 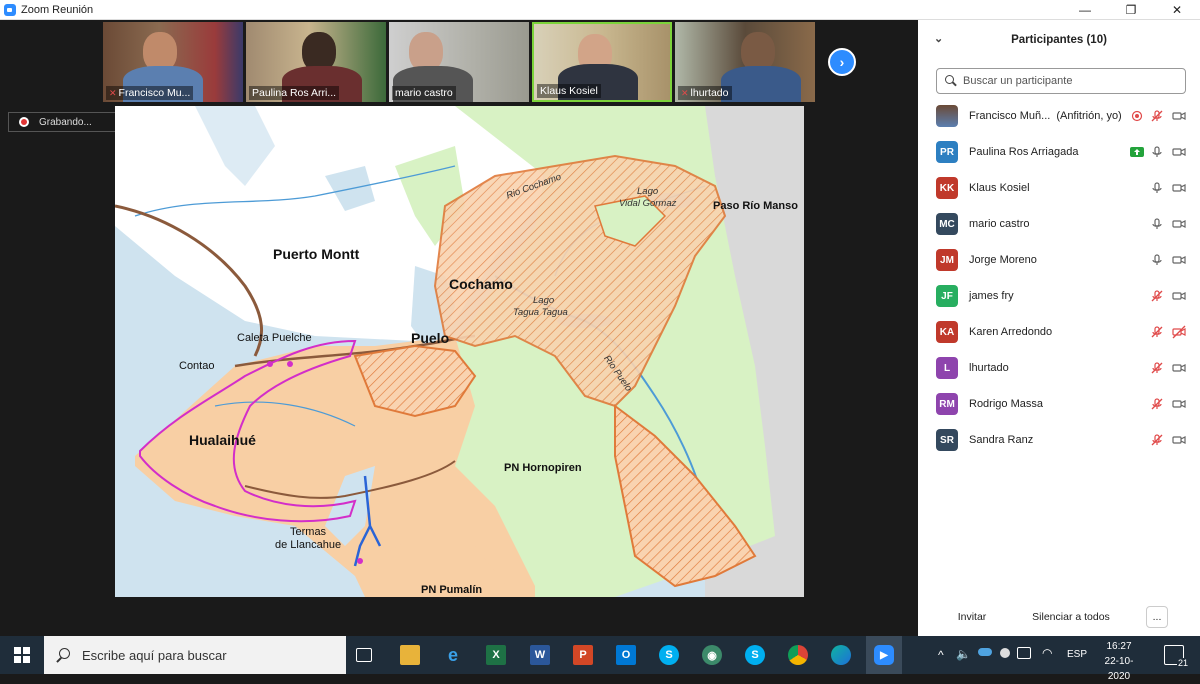 What do you see at coordinates (1176, 656) in the screenshot?
I see `notifications-icon: 21` at bounding box center [1176, 656].